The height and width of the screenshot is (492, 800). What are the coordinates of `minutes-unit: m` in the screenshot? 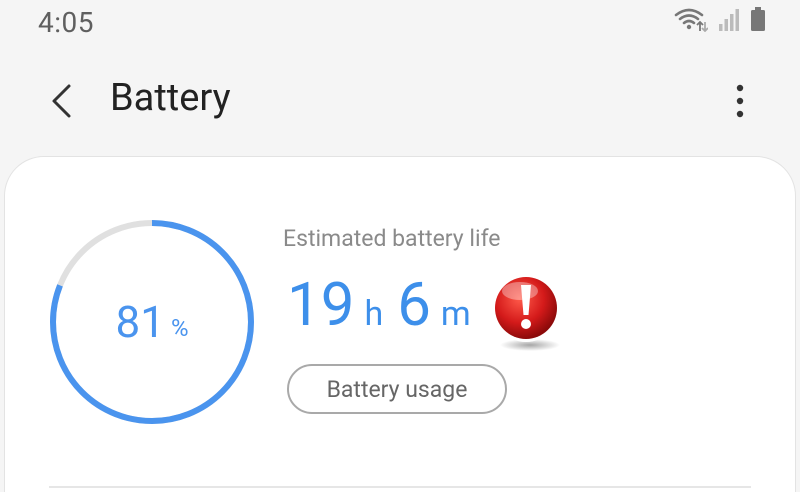 It's located at (455, 314).